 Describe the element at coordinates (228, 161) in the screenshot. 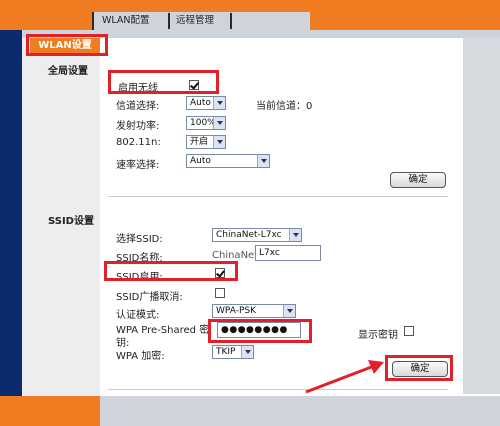

I see `rate-select: Auto` at that location.